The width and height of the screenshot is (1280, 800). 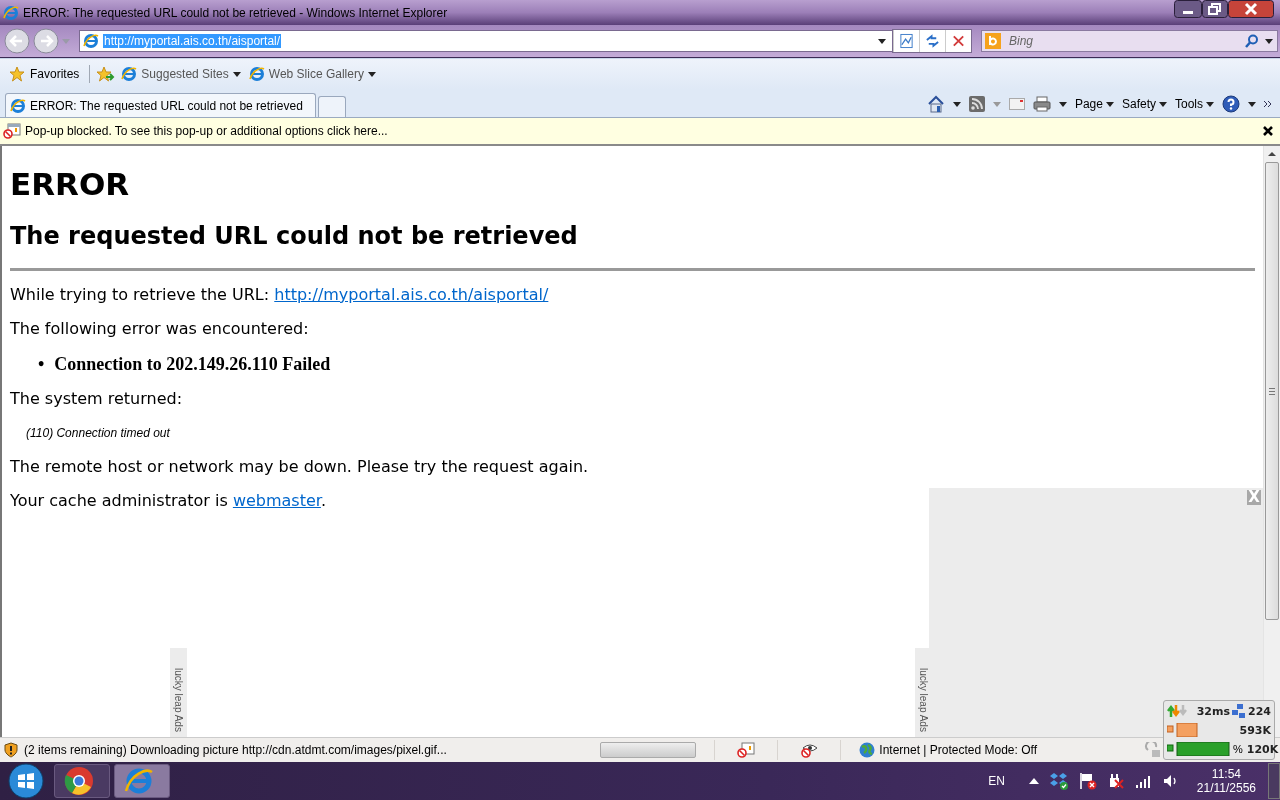 I want to click on error-message: (110) Connection timed out, so click(x=98, y=433).